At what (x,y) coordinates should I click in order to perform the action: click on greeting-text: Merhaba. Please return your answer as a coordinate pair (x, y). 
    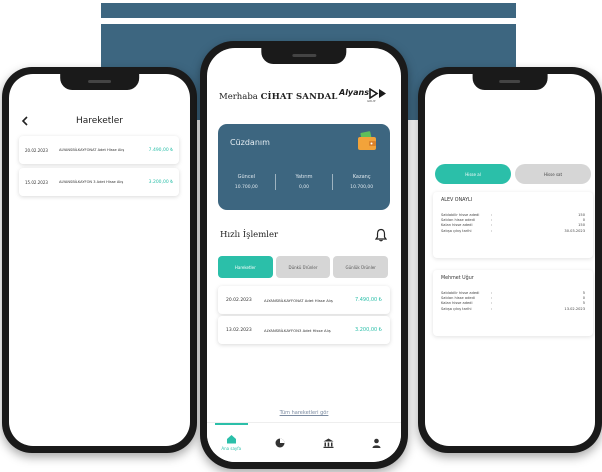
    Looking at the image, I should click on (238, 97).